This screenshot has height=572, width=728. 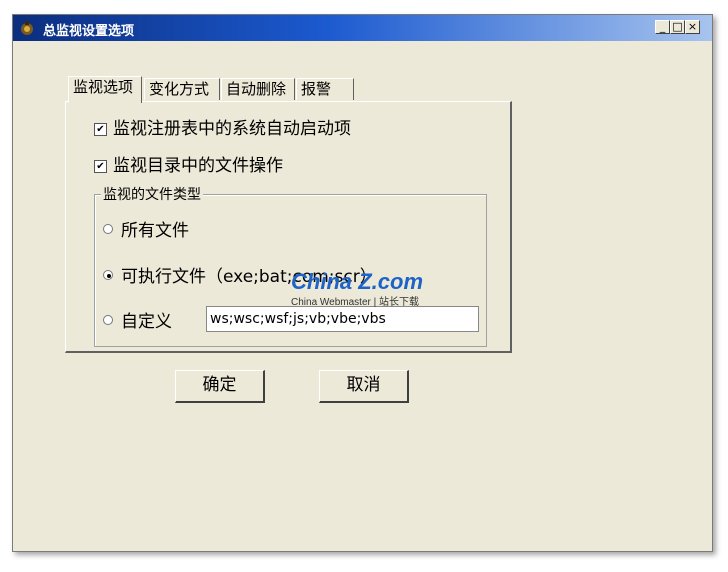 What do you see at coordinates (152, 194) in the screenshot?
I see `file-type-group-label: 监视的文件类型` at bounding box center [152, 194].